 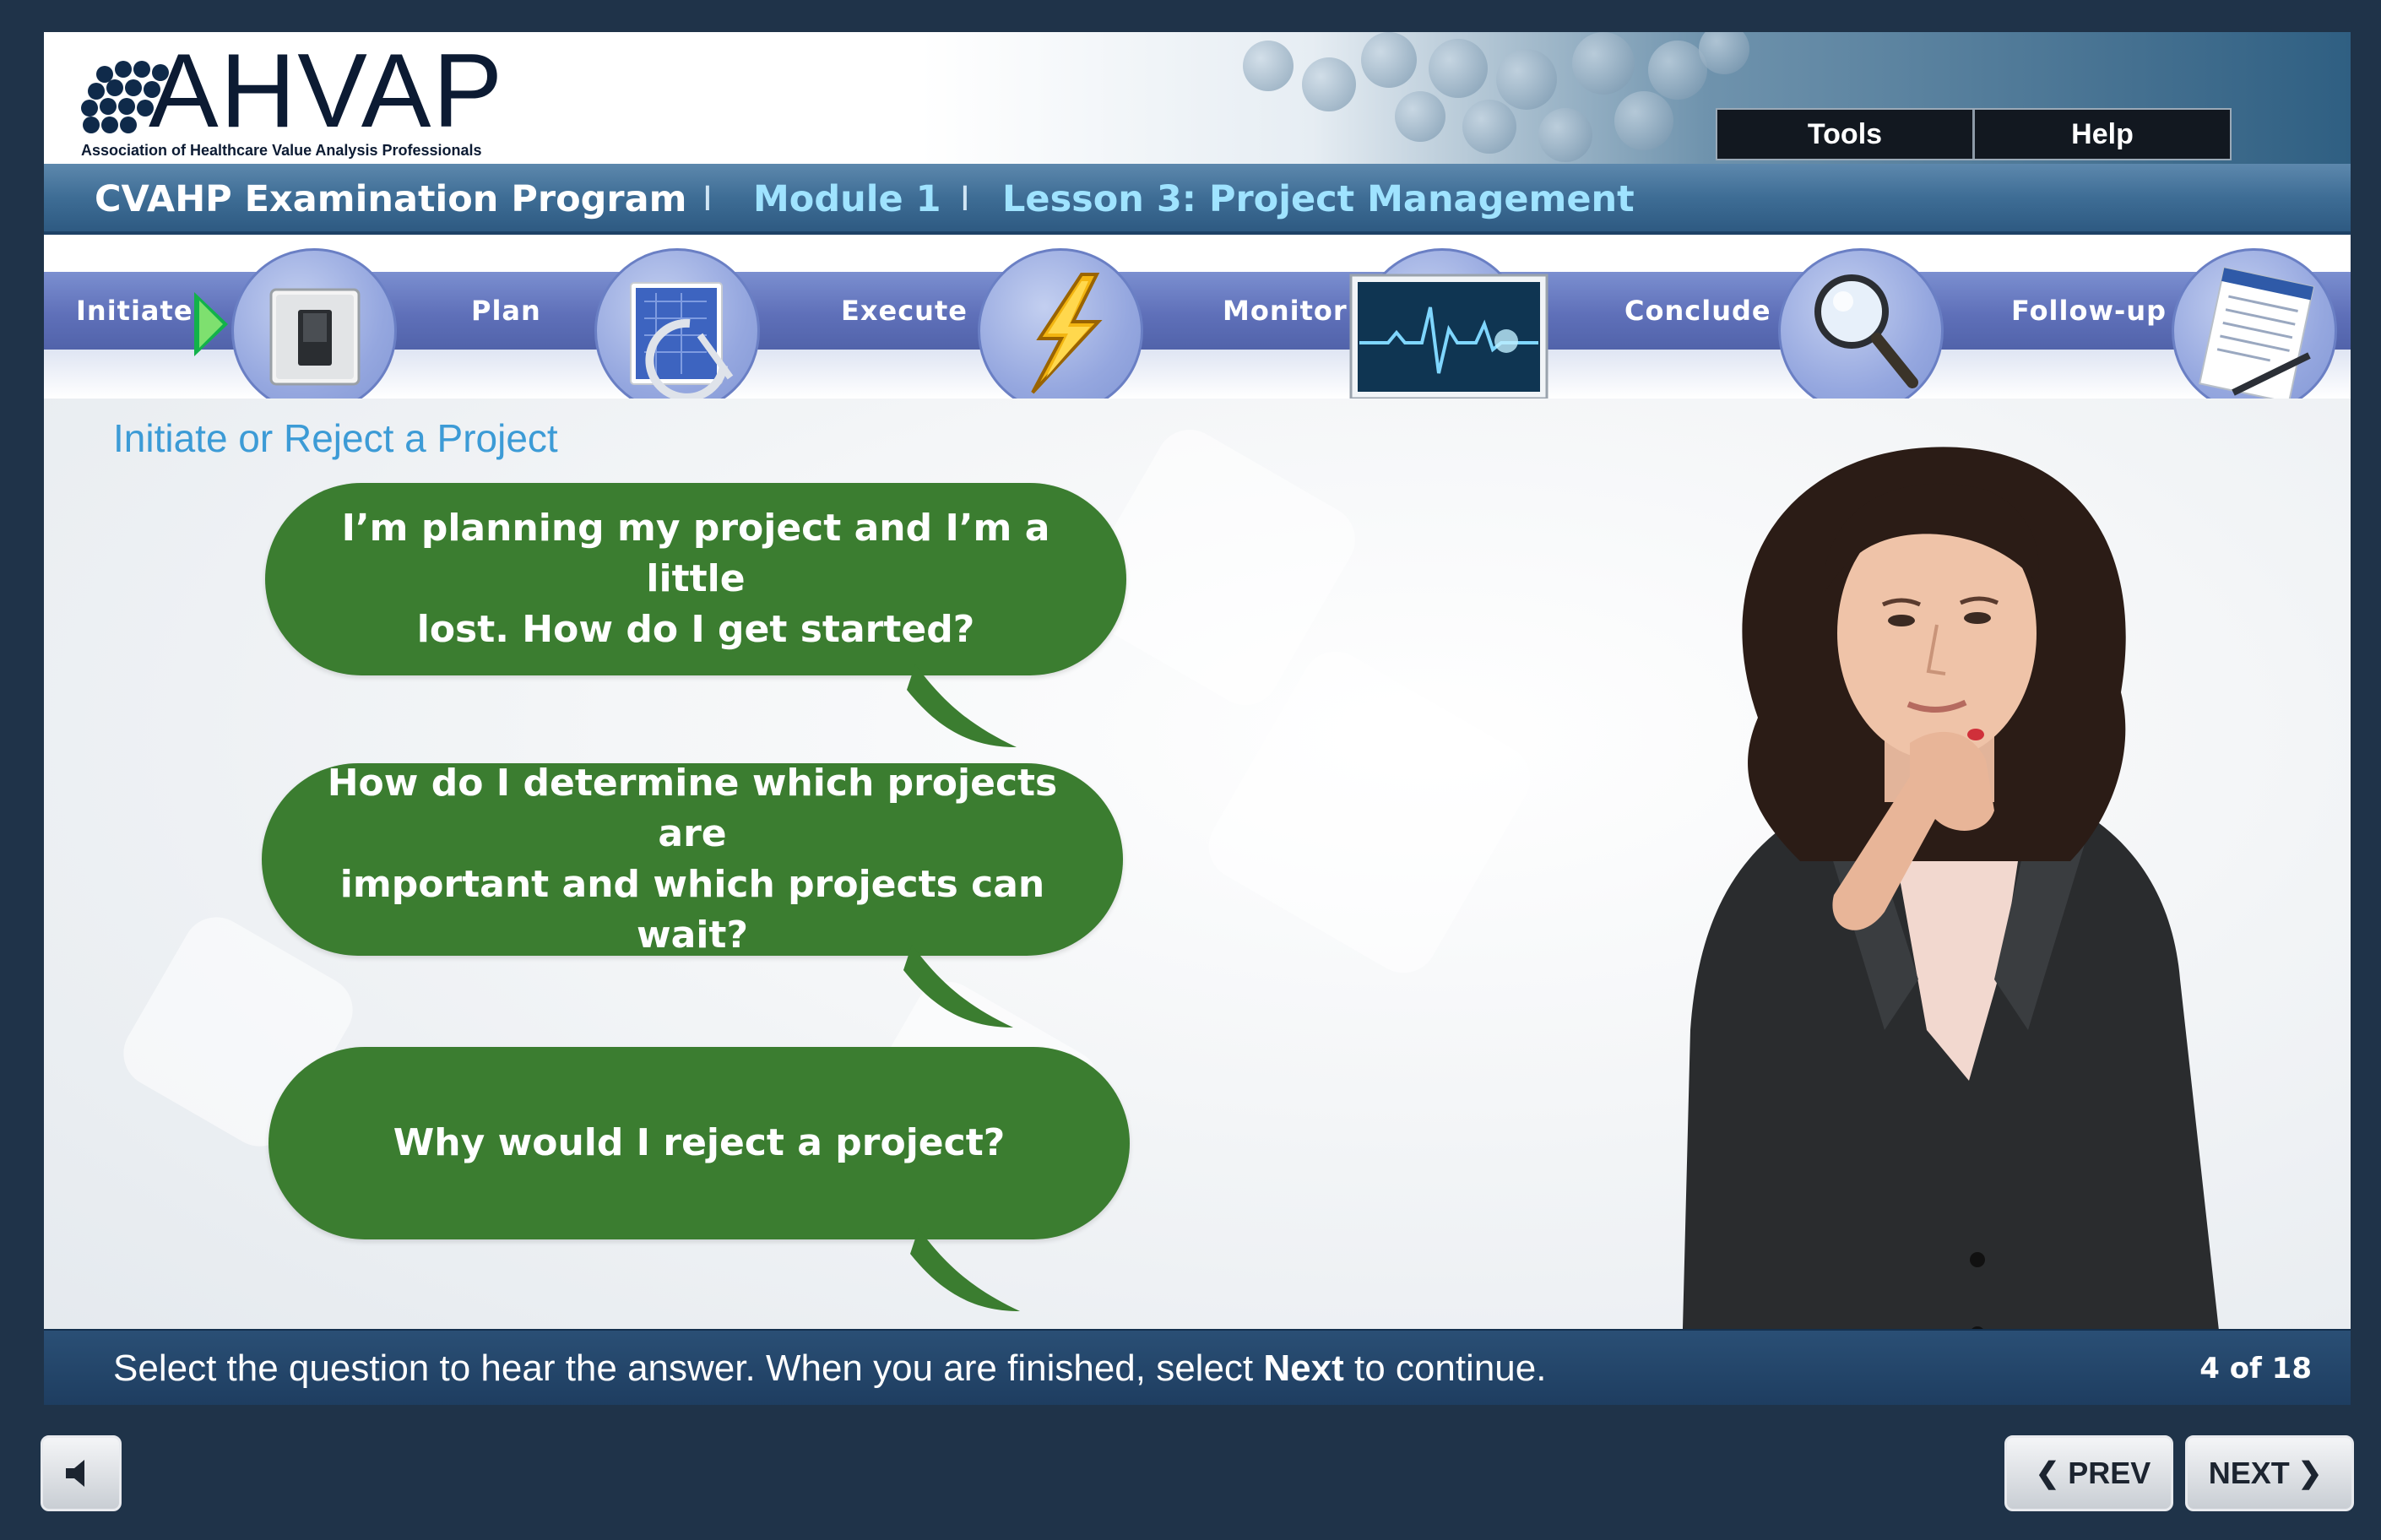 I want to click on next-label: NEXT, so click(x=2249, y=1473).